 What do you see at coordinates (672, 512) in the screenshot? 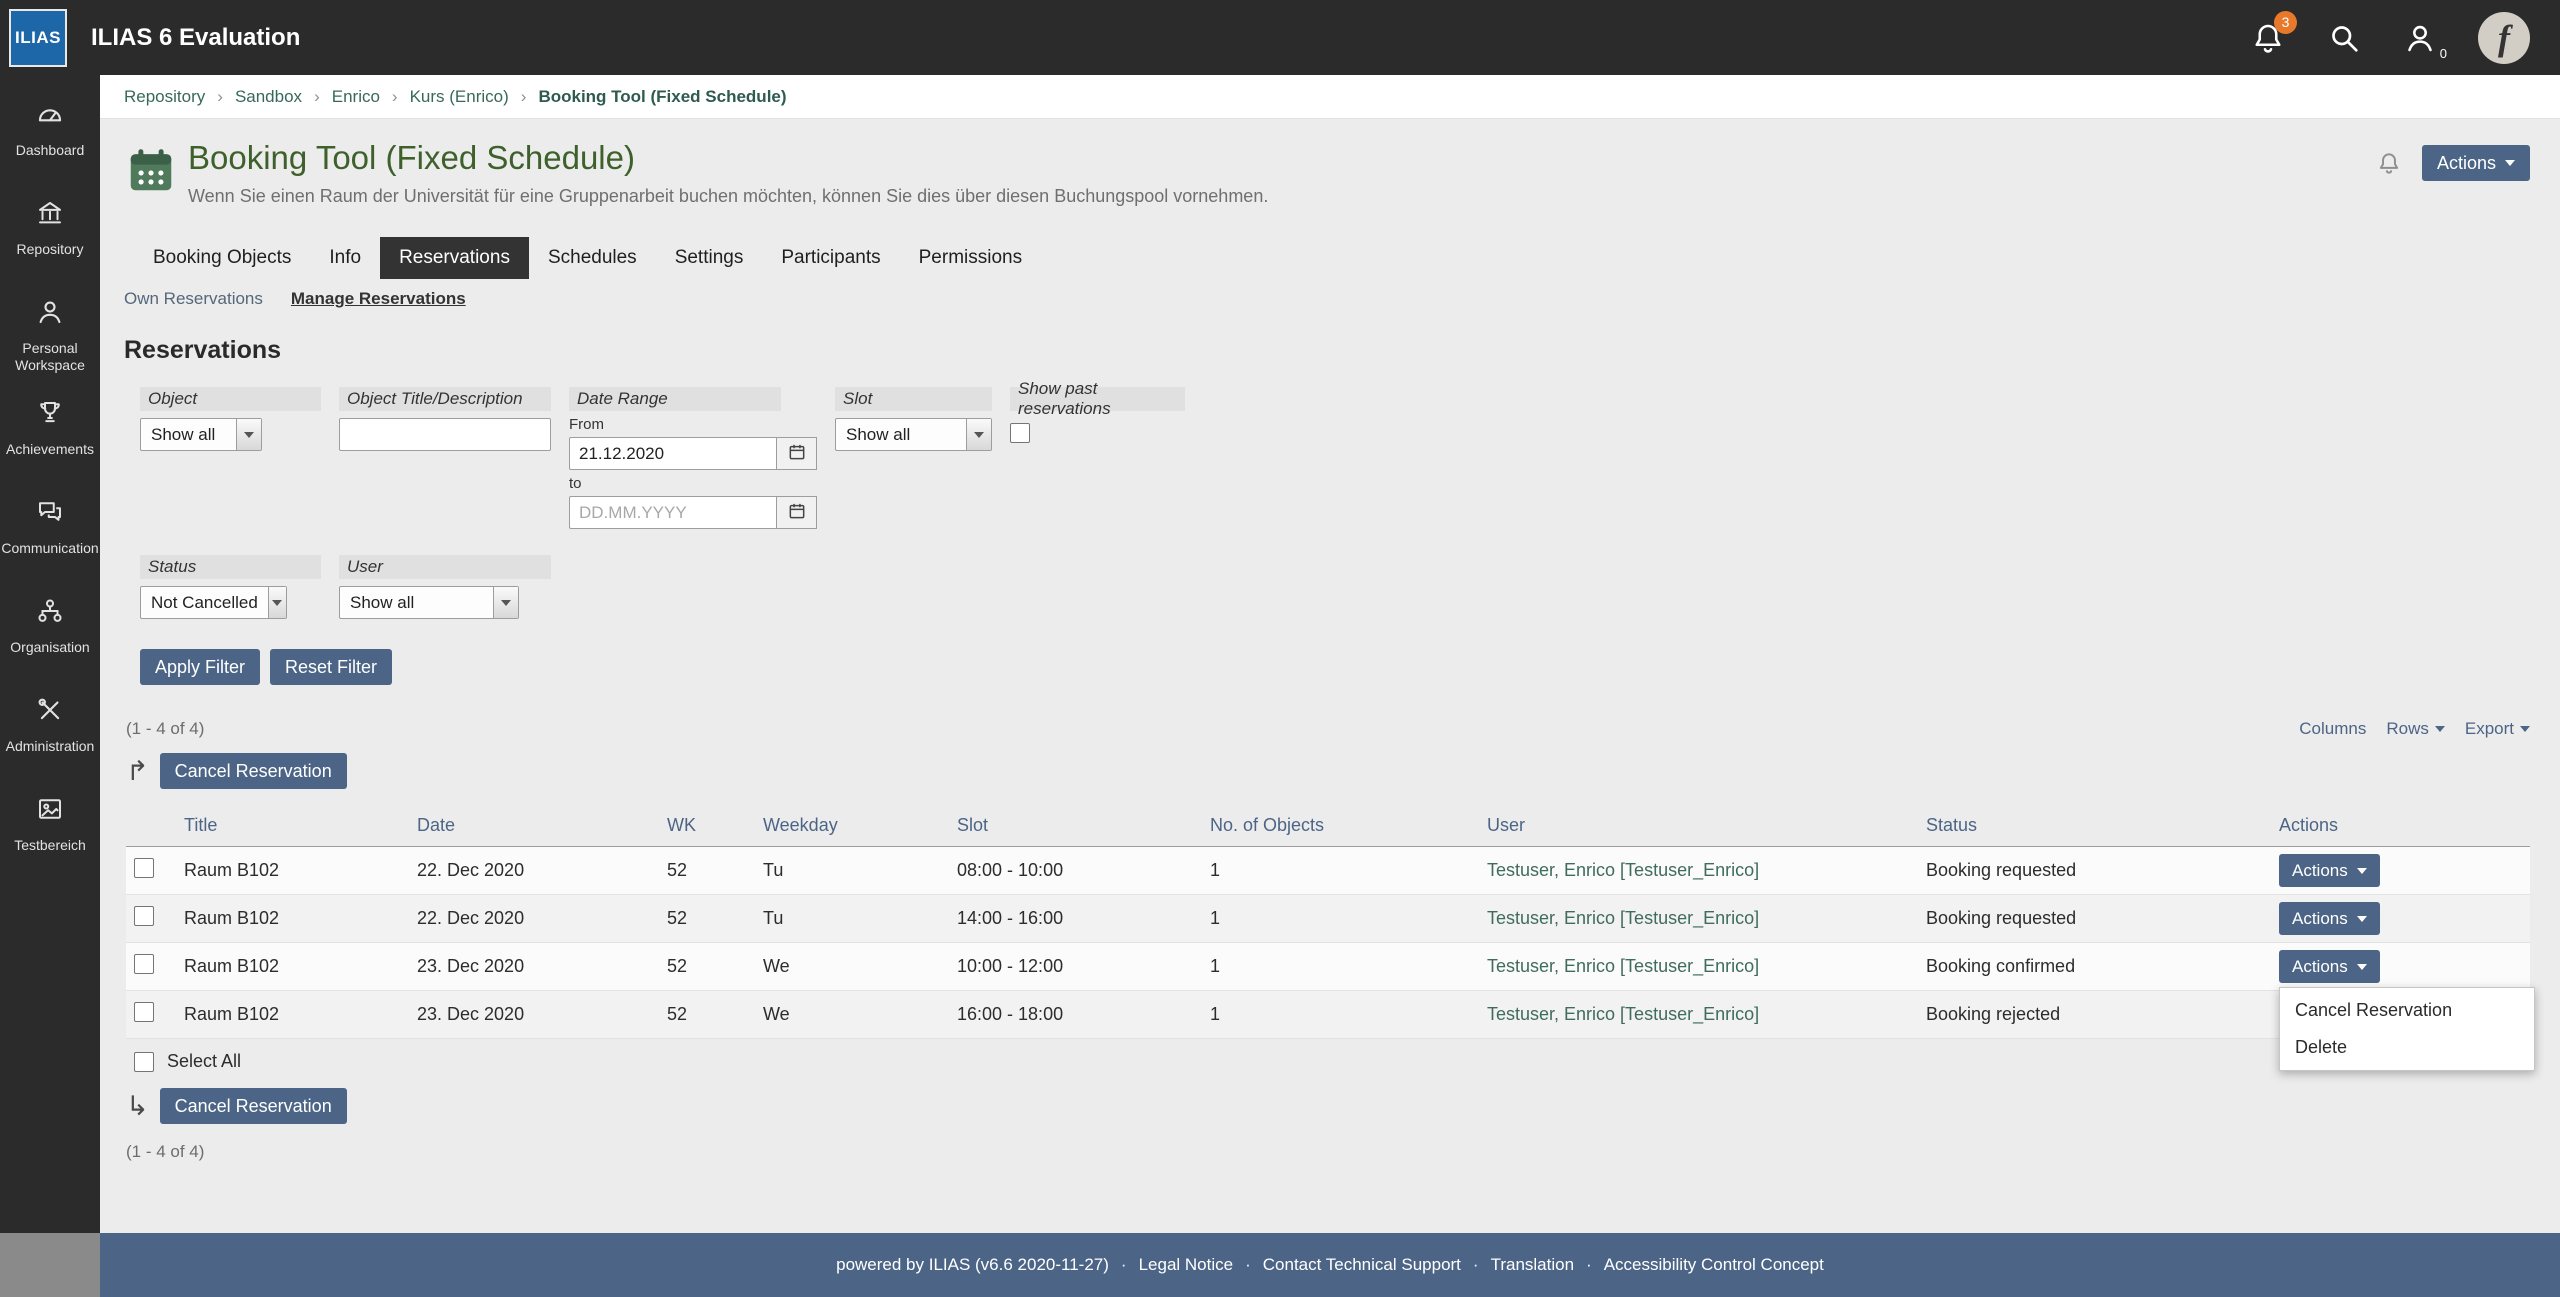
I see `date-to-input` at bounding box center [672, 512].